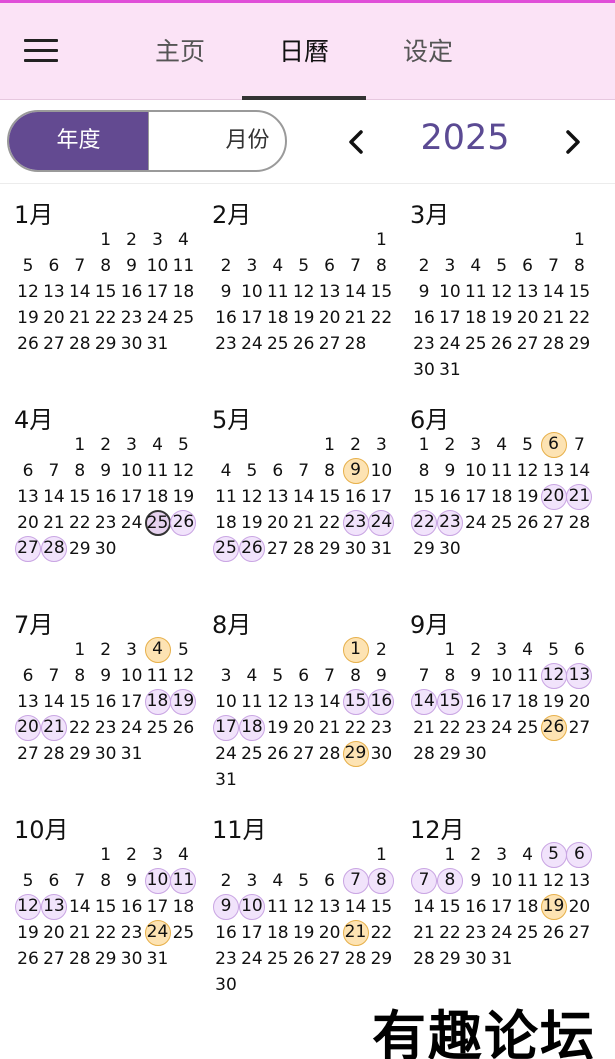 Image resolution: width=615 pixels, height=1059 pixels. I want to click on year-view-button: 年度, so click(78, 141).